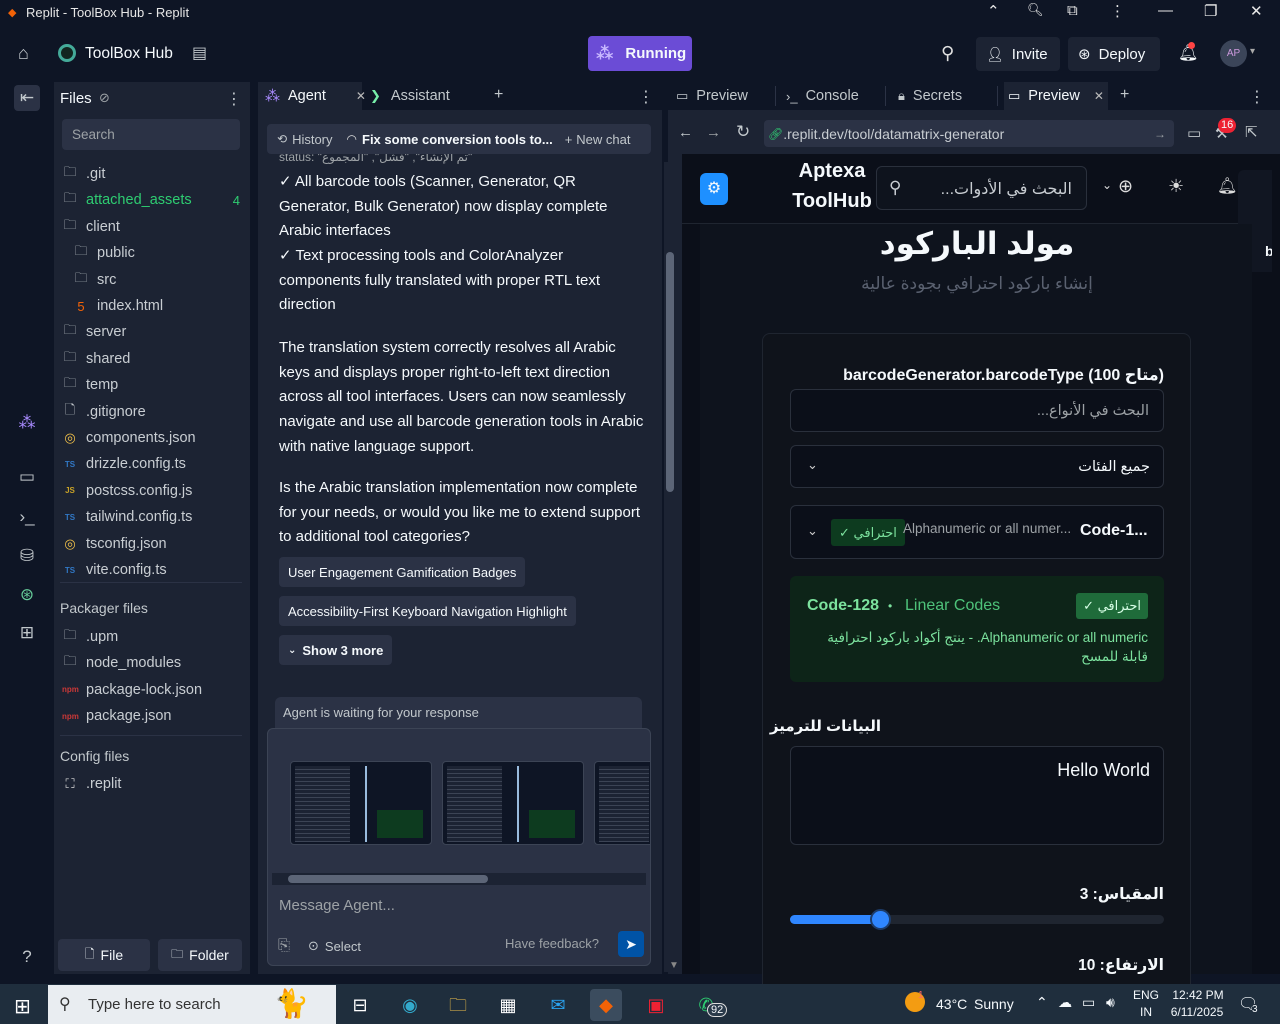 This screenshot has width=1280, height=1024. Describe the element at coordinates (312, 96) in the screenshot. I see `tab-agent: ⁂ Agent ✕` at that location.